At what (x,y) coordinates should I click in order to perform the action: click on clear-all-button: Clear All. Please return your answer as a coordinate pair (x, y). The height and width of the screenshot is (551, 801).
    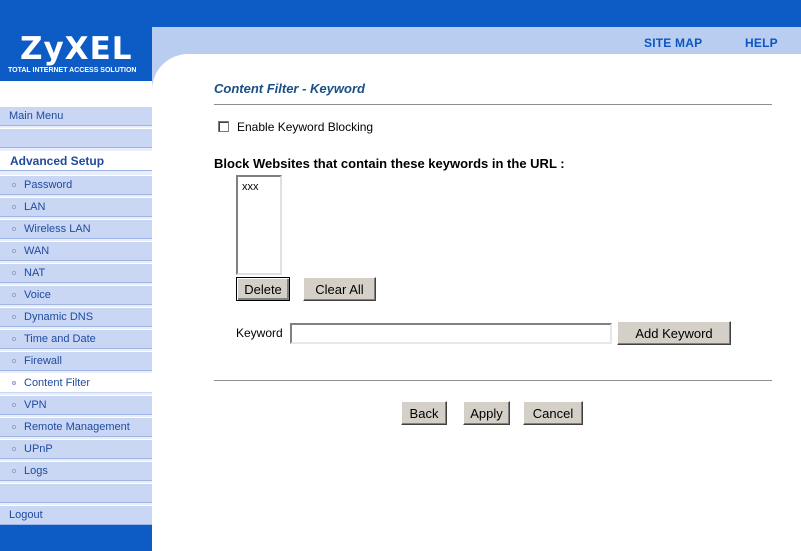
    Looking at the image, I should click on (339, 289).